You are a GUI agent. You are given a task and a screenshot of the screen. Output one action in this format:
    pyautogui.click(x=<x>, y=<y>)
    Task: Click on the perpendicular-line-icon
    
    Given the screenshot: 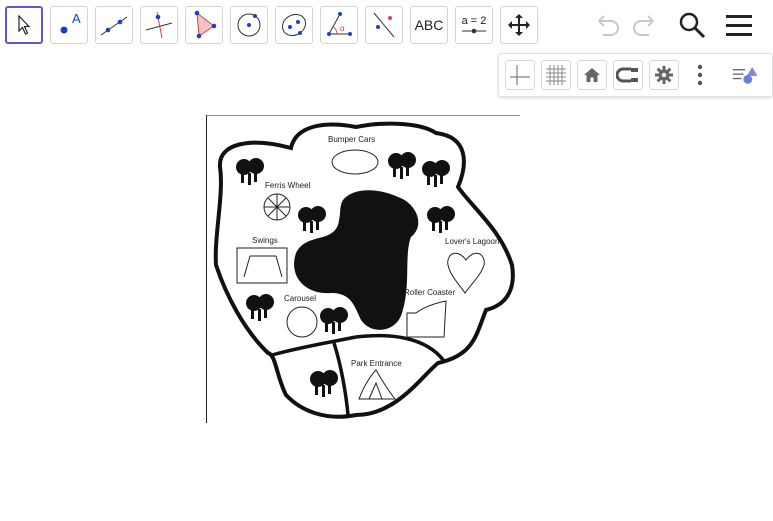 What is the action you would take?
    pyautogui.click(x=159, y=25)
    